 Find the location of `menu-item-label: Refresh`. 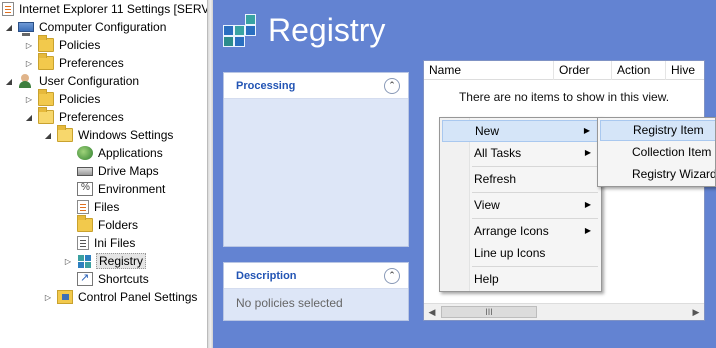

menu-item-label: Refresh is located at coordinates (495, 179).